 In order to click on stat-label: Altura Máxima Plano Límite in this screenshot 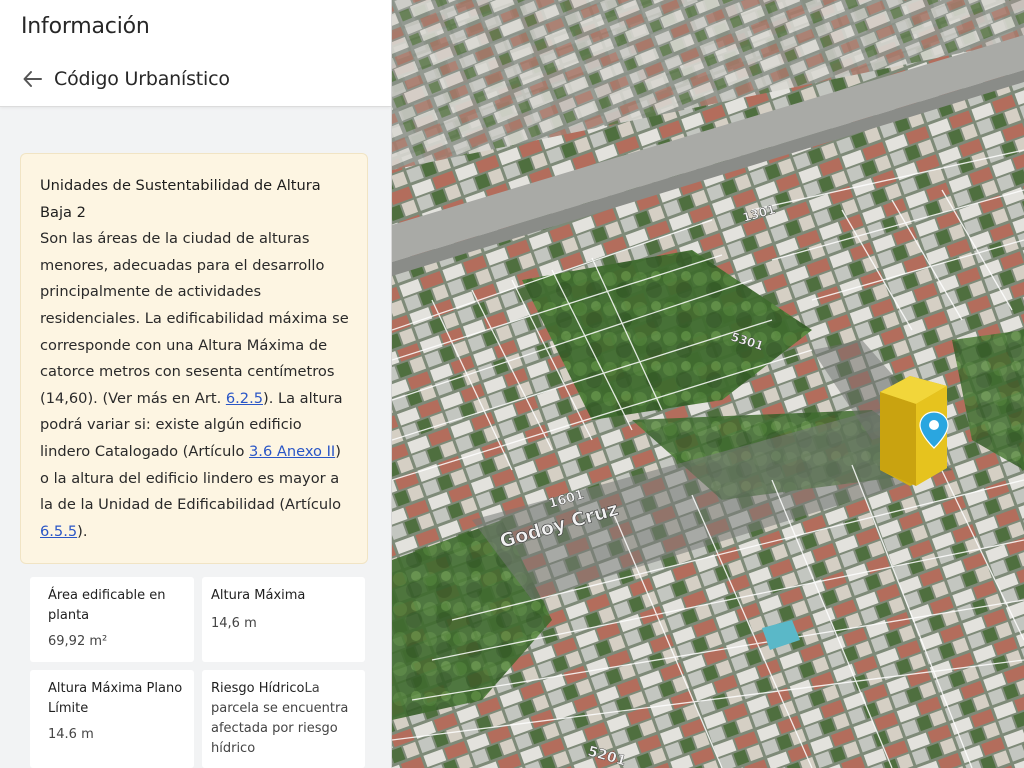, I will do `click(115, 698)`.